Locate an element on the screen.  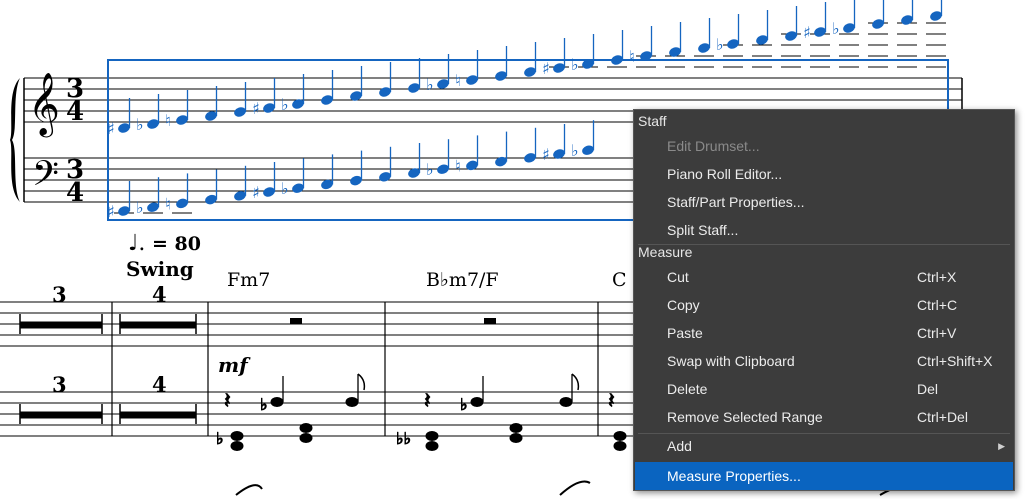
grand-staff-brace is located at coordinates (15, 140).